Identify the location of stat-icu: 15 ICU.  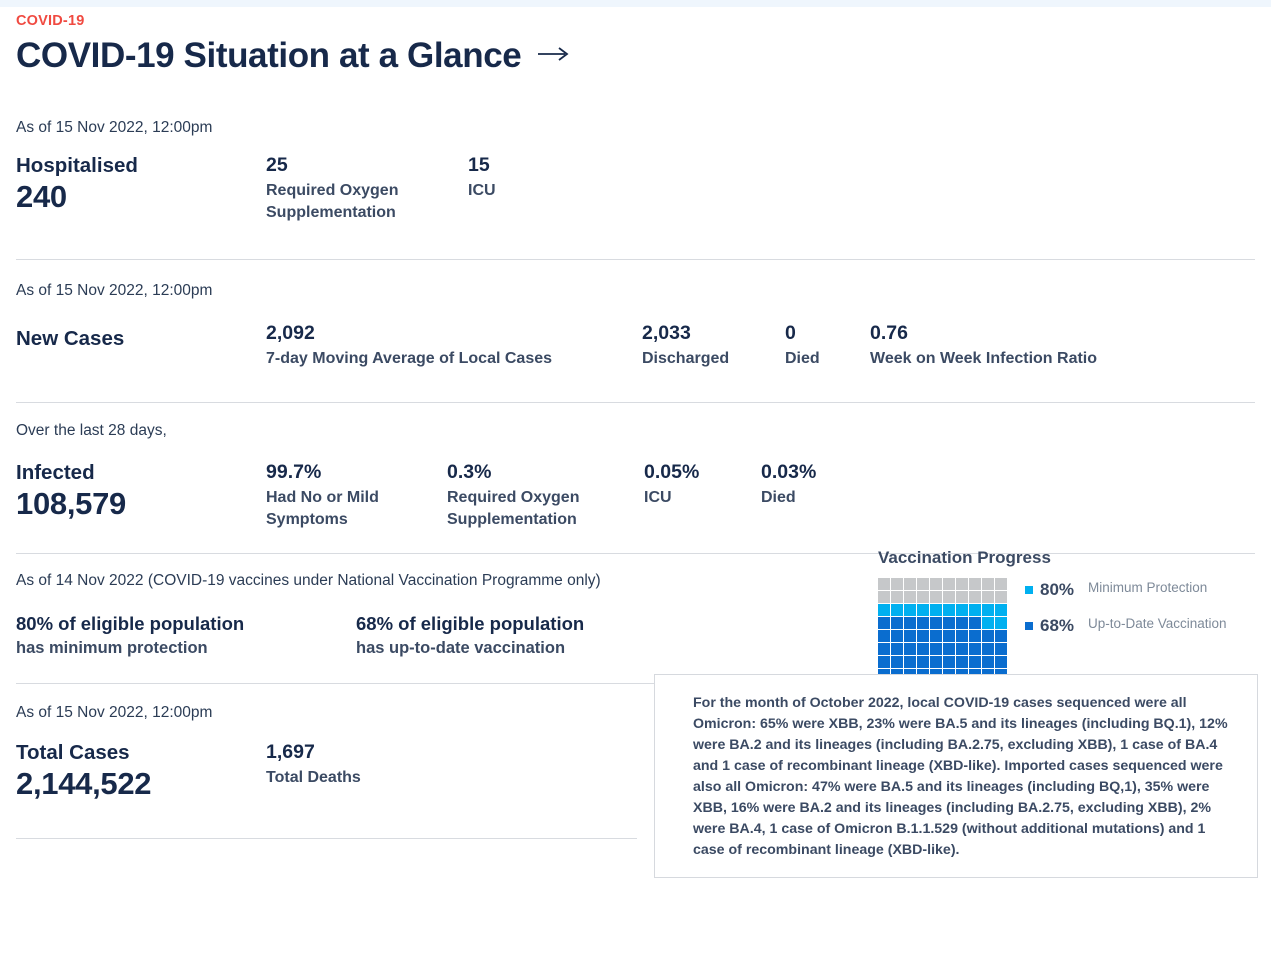
(482, 178).